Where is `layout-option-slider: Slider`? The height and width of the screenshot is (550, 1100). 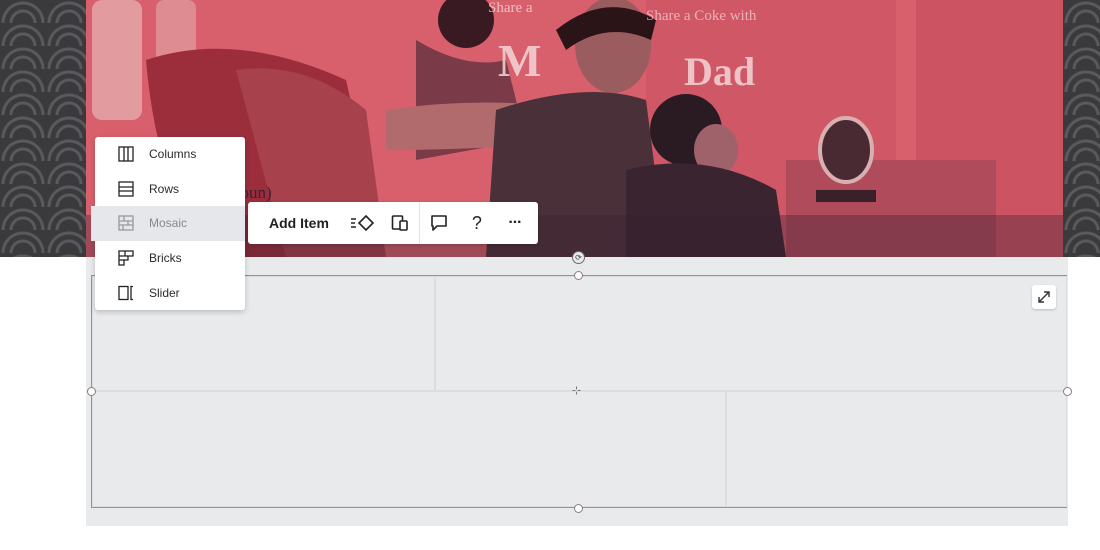 layout-option-slider: Slider is located at coordinates (170, 292).